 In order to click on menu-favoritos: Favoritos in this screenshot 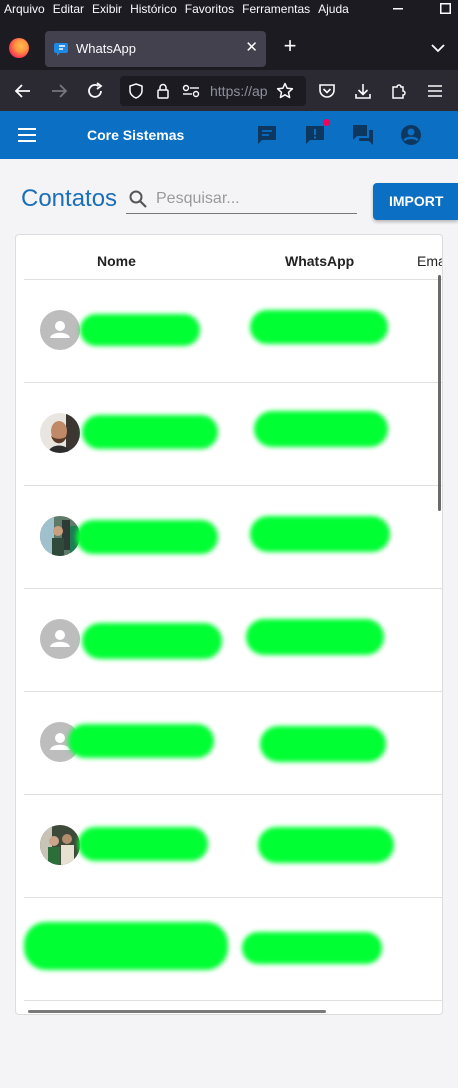, I will do `click(209, 9)`.